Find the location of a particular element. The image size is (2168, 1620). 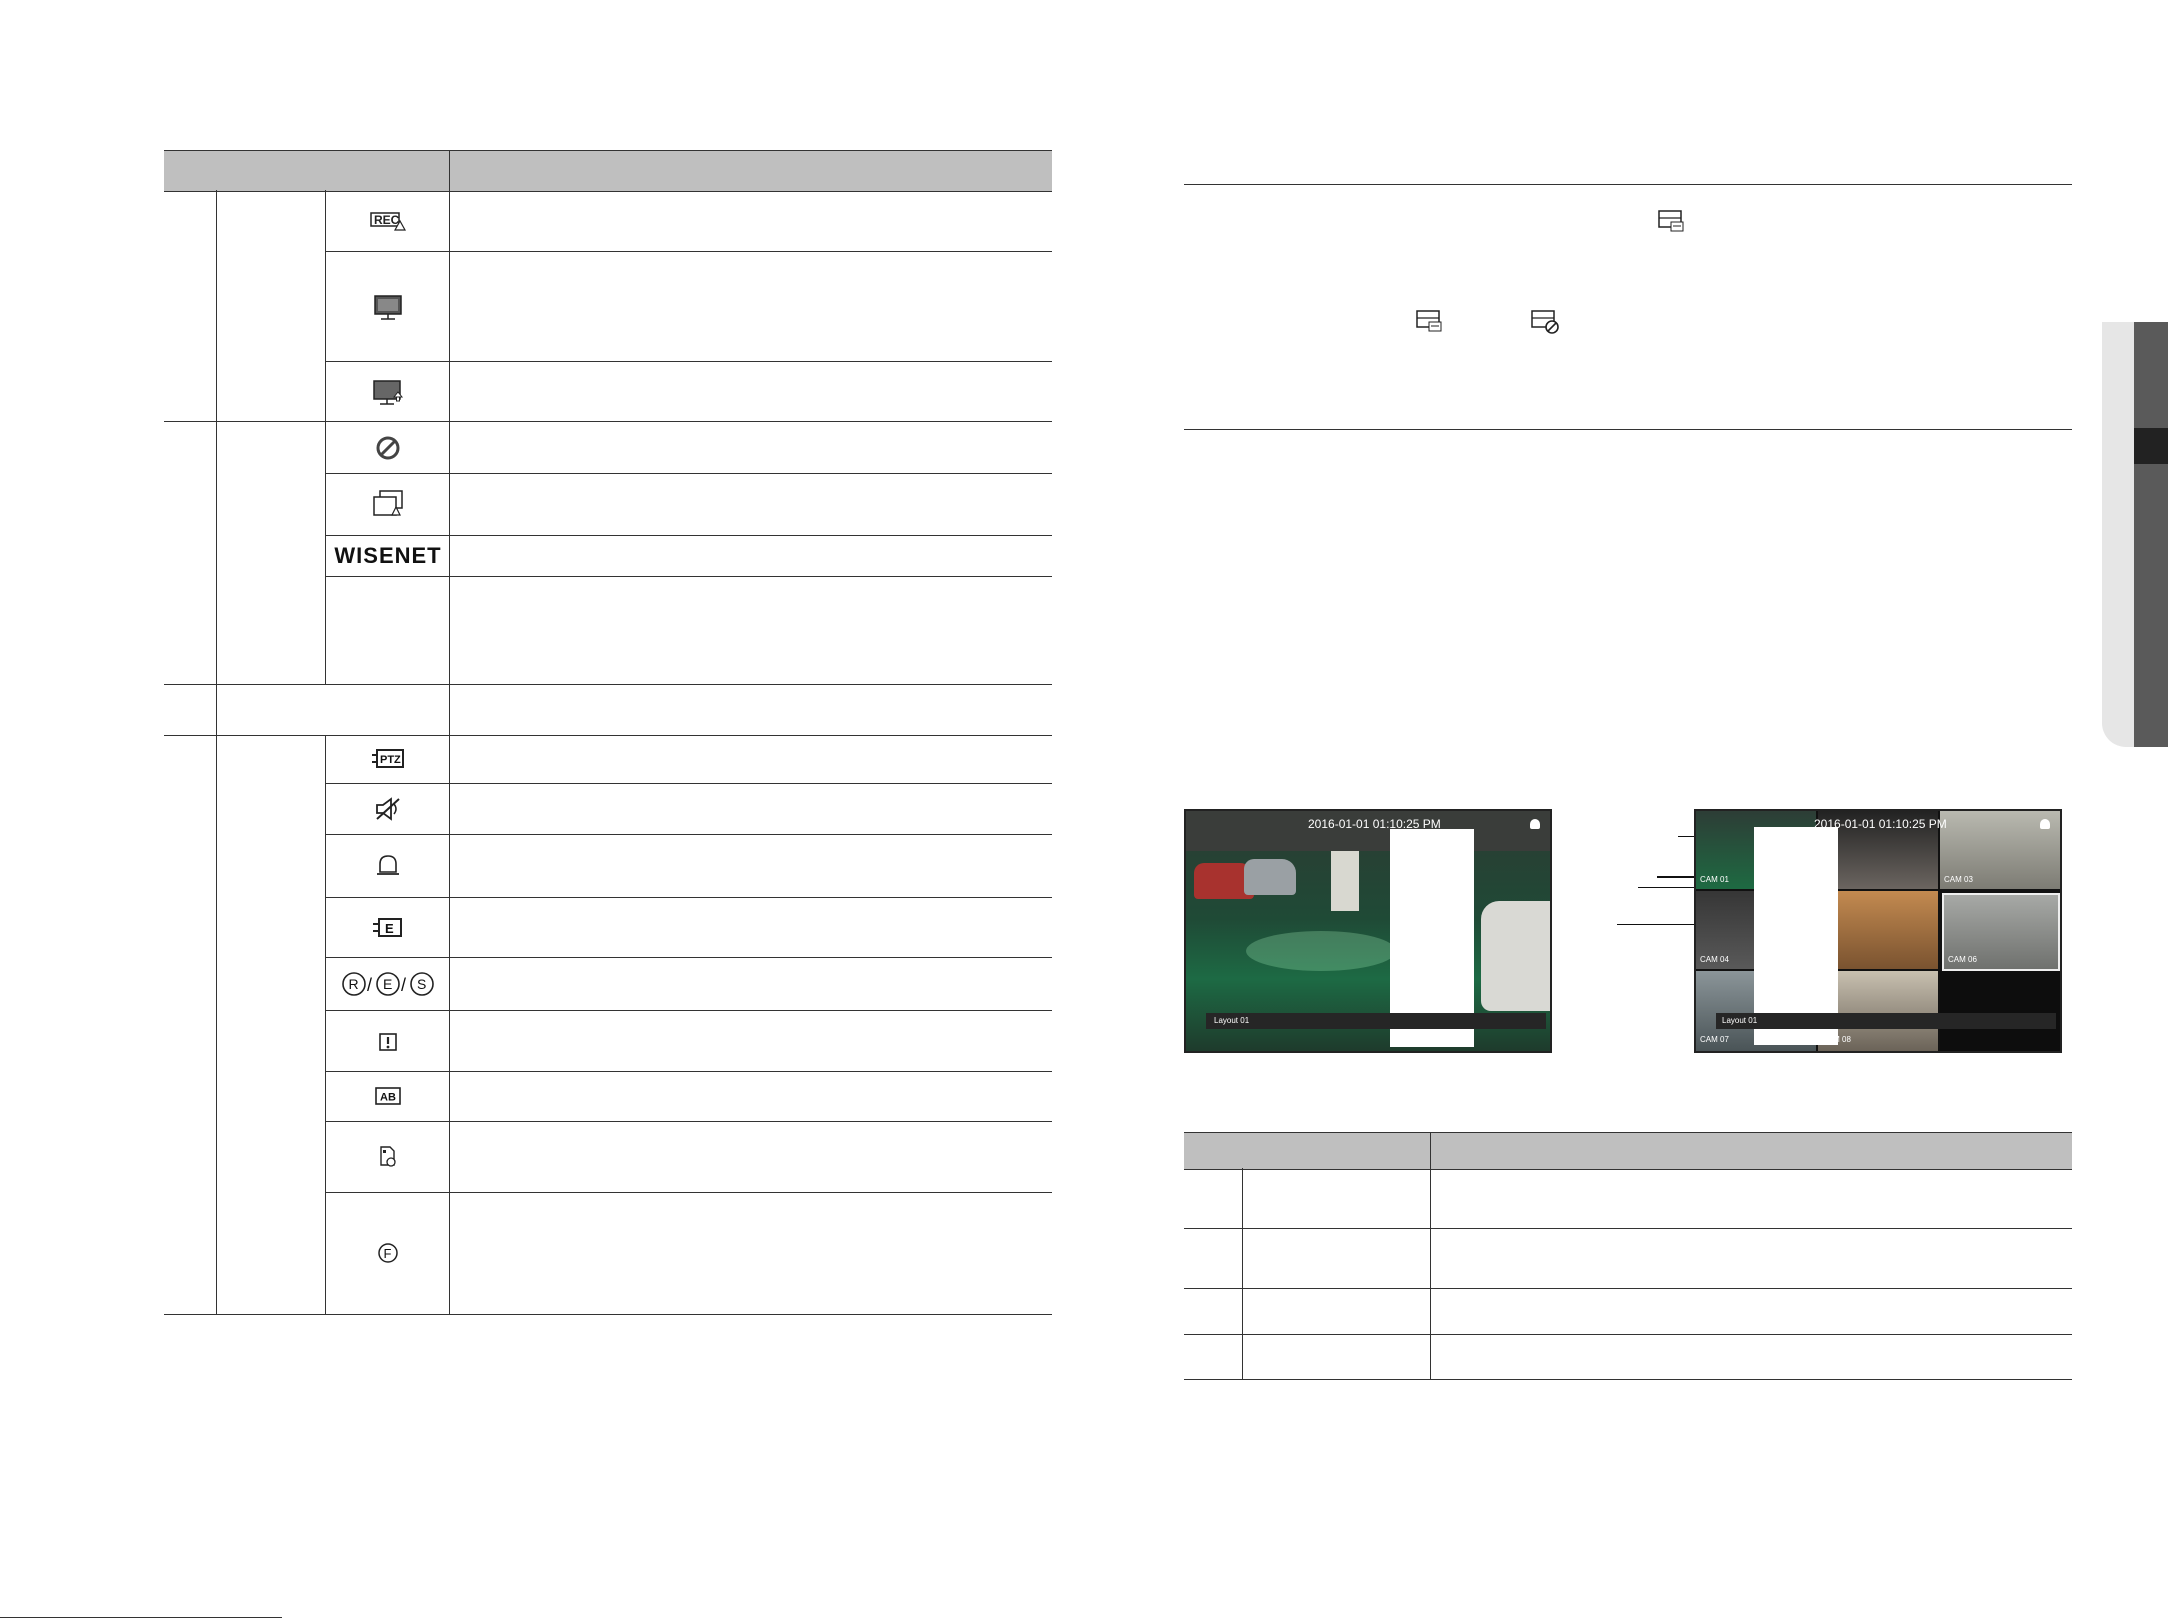

footer-rule is located at coordinates (141, 1617).